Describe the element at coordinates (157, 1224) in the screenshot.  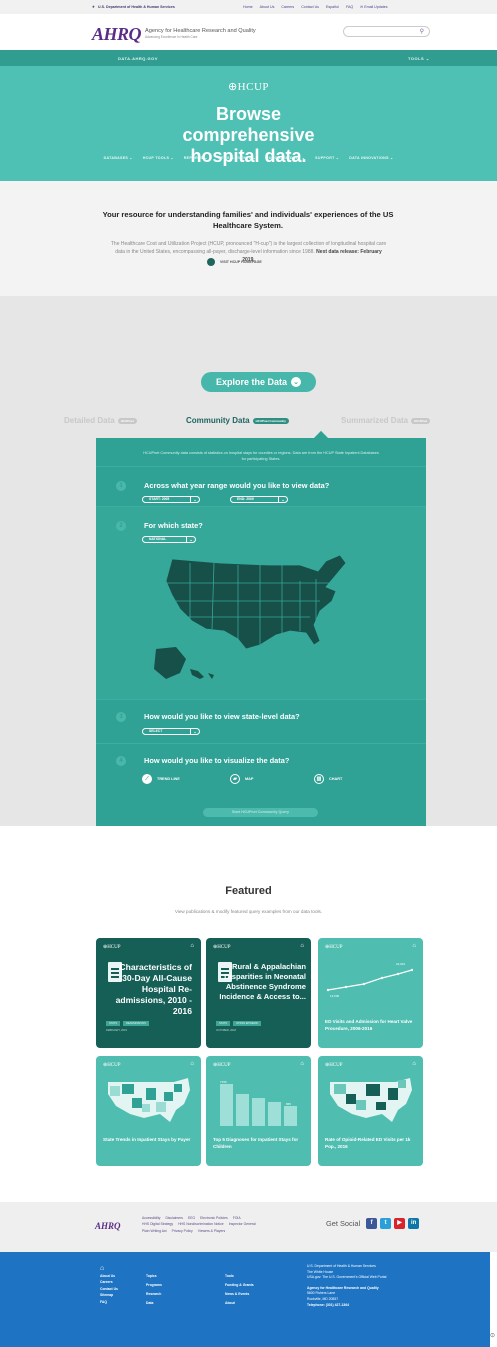
I see `footer-link: HHS Digital Strategy` at that location.